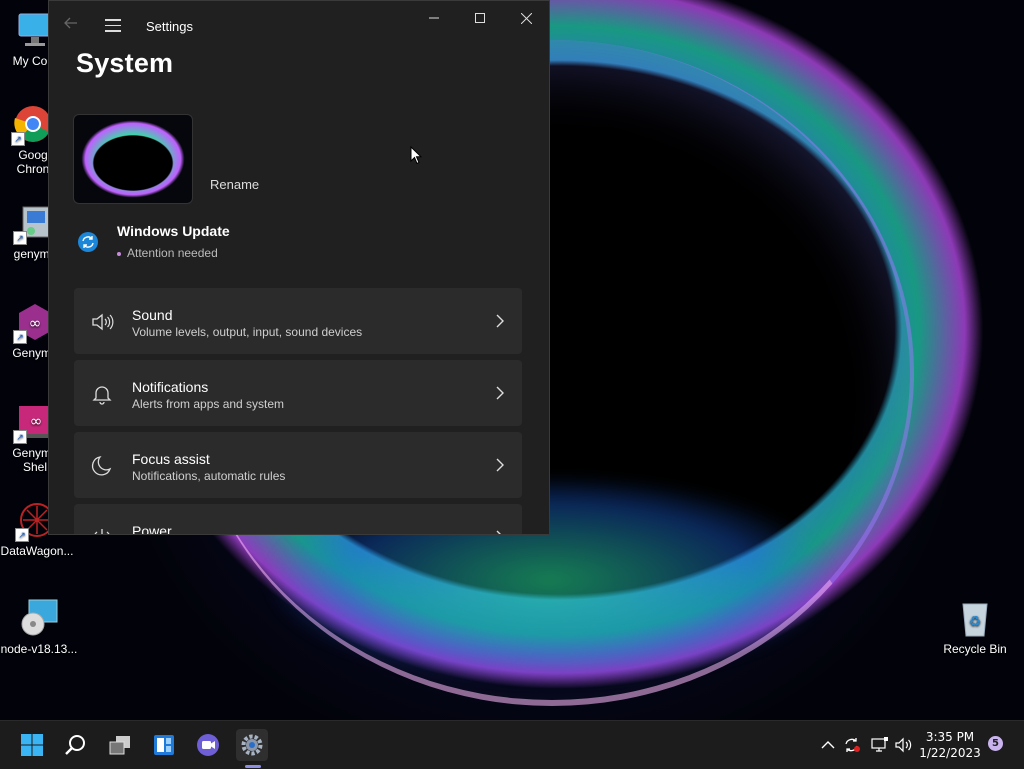  Describe the element at coordinates (209, 476) in the screenshot. I see `card-description: Notifications, automatic rules` at that location.